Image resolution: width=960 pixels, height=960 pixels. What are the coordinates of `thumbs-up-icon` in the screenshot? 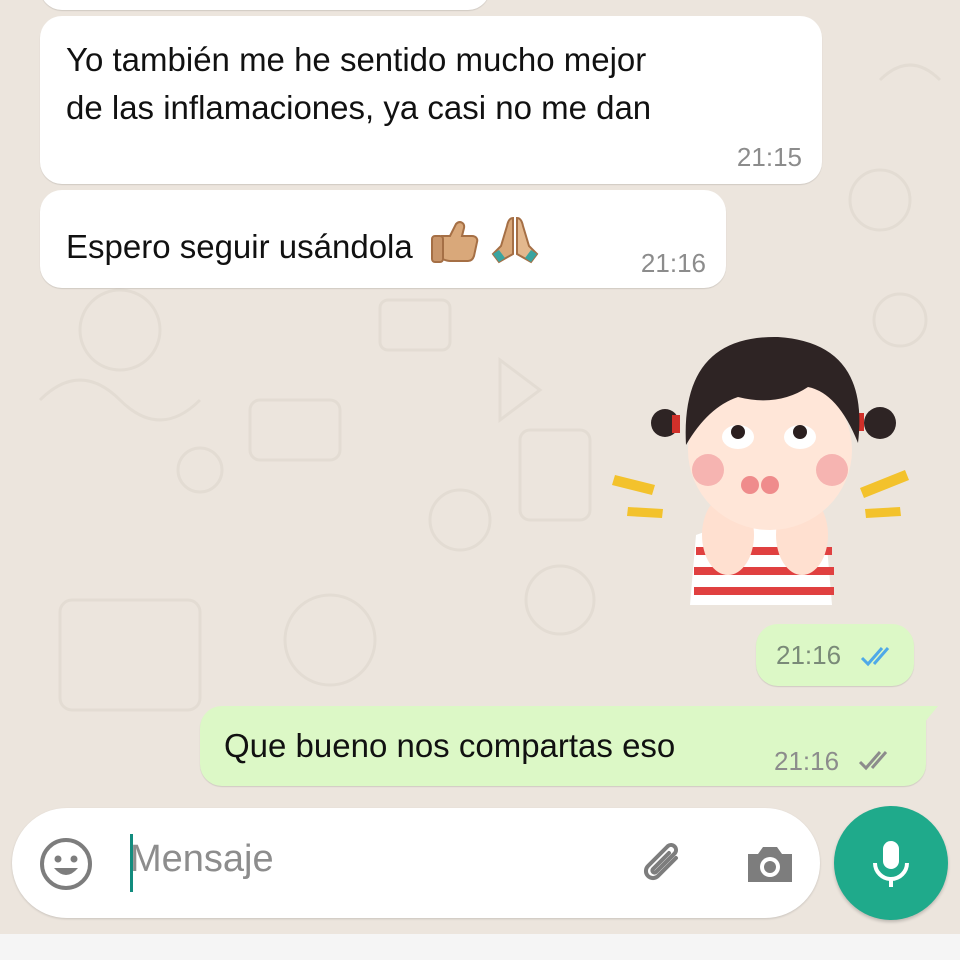 It's located at (454, 242).